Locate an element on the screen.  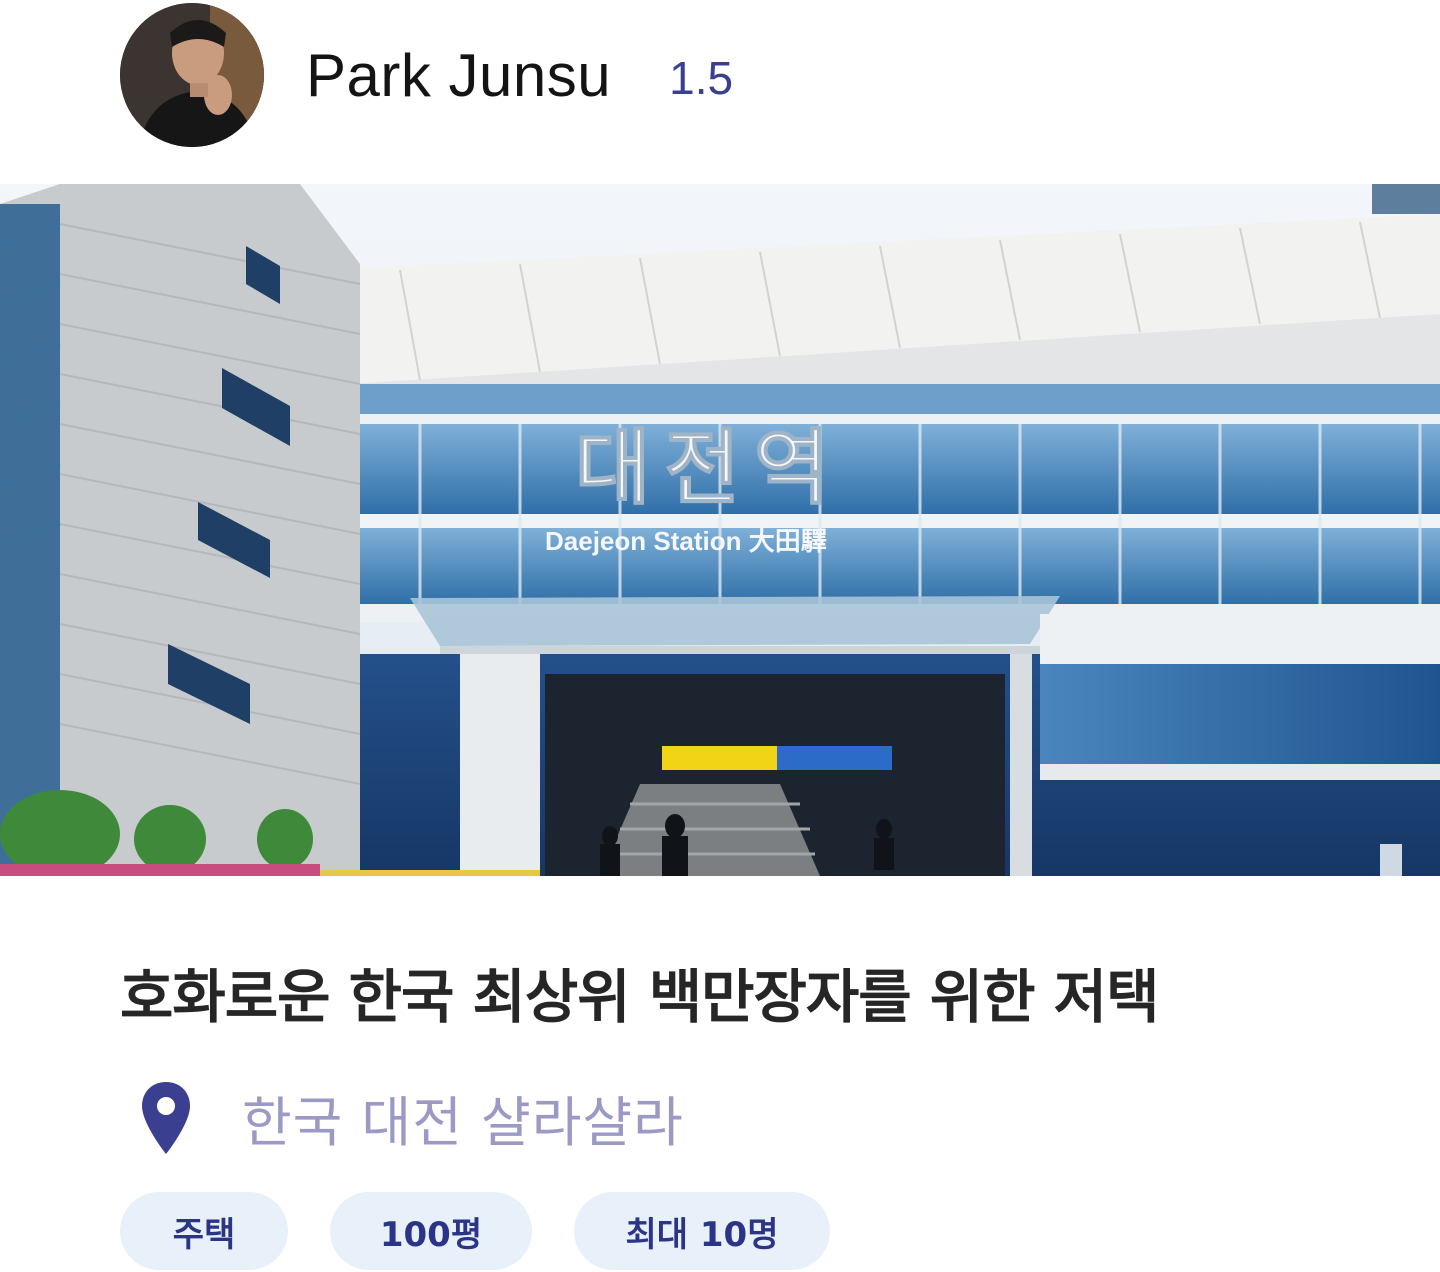
host-avatar-image is located at coordinates (192, 75).